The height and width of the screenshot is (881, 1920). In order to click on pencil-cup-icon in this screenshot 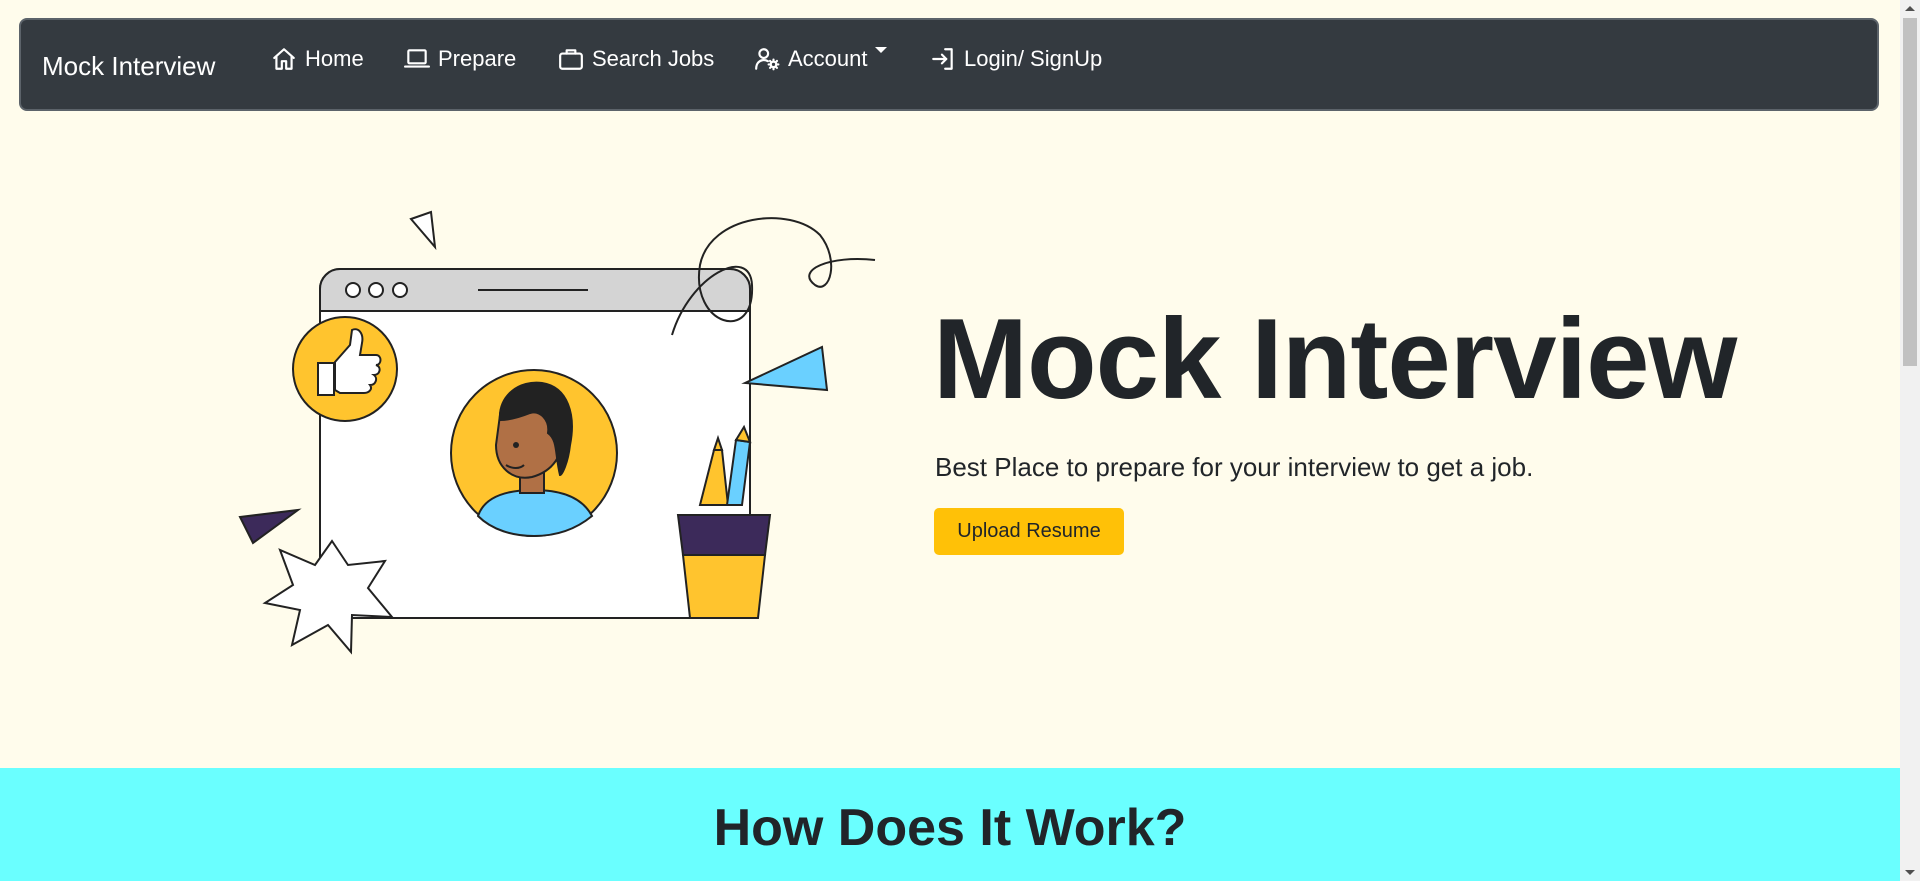, I will do `click(724, 535)`.